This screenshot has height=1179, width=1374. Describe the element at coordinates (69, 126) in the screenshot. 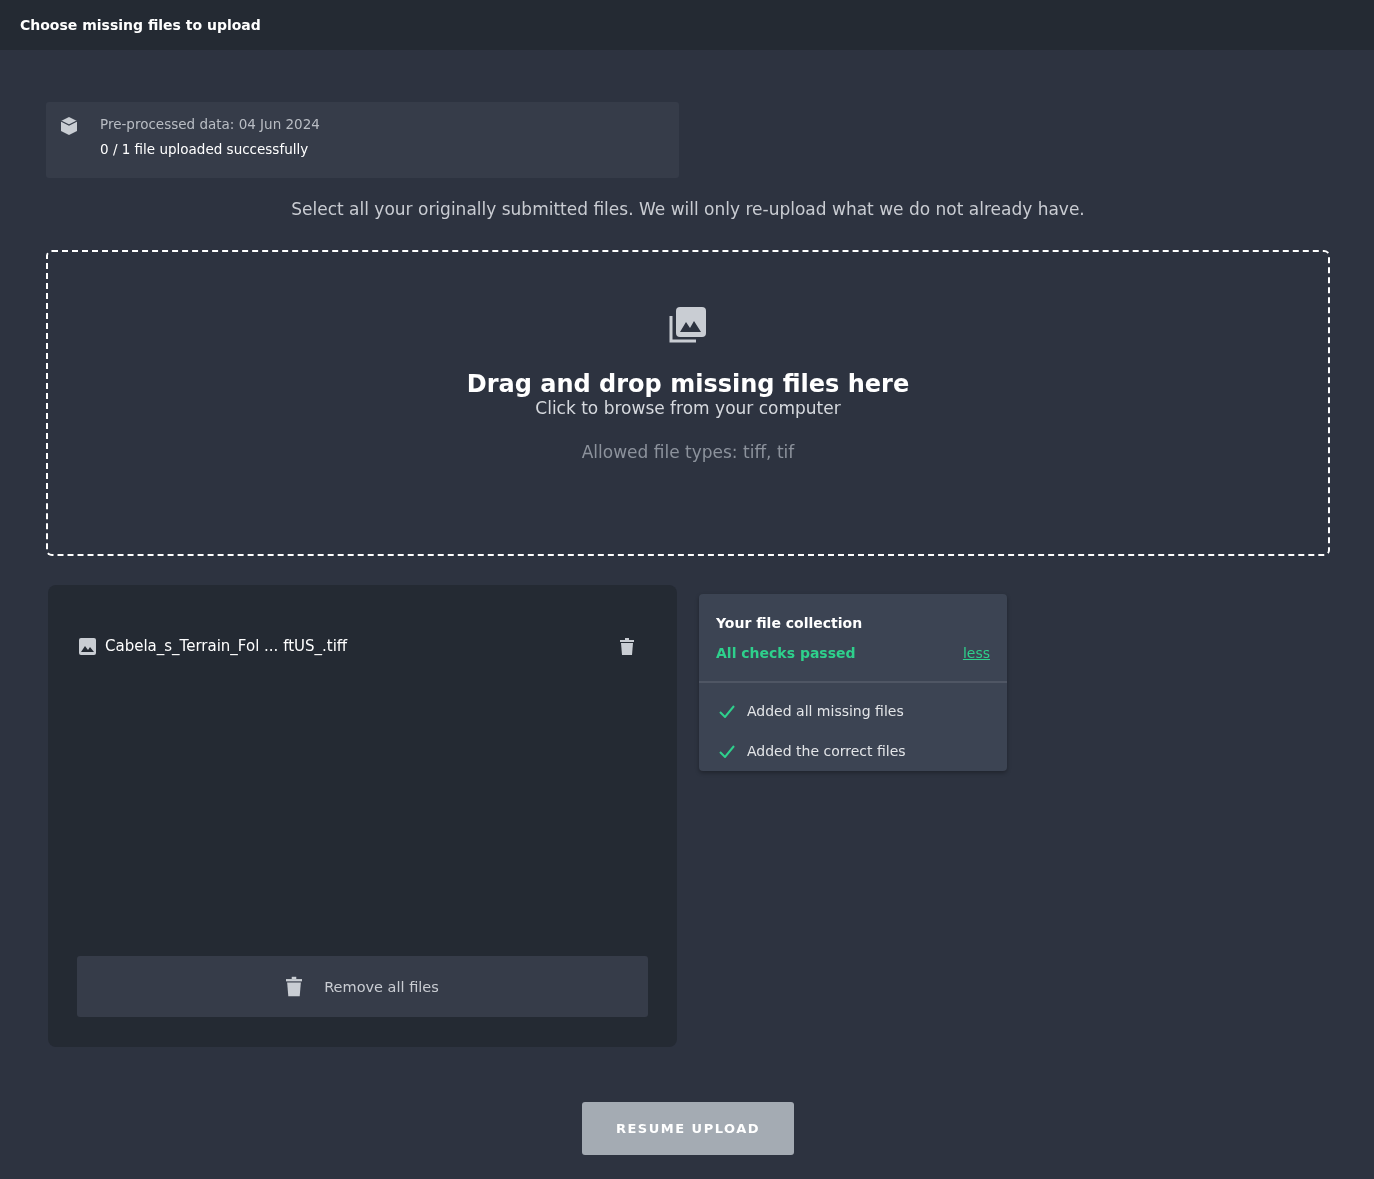

I see `cube-icon` at that location.